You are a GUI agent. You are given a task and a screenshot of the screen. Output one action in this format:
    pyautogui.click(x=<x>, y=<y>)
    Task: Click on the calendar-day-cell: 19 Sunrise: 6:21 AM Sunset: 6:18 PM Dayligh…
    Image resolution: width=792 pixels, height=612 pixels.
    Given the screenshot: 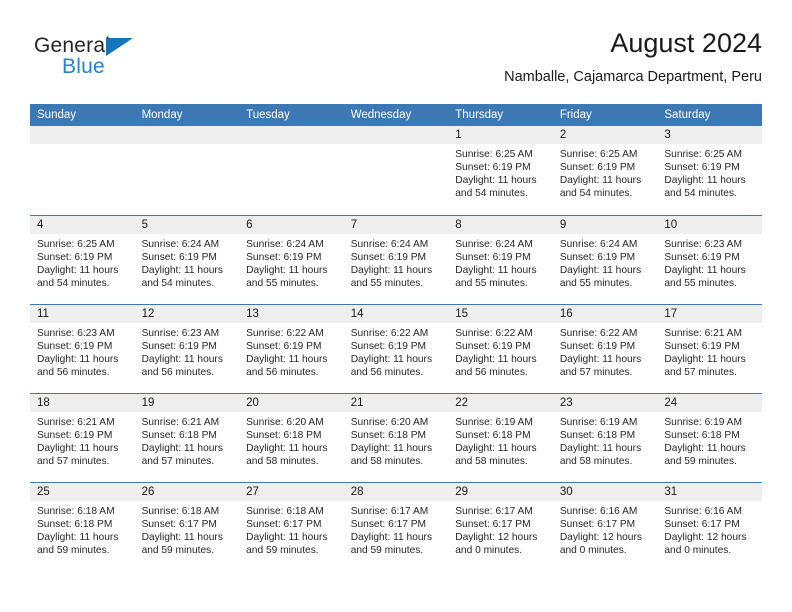 What is the action you would take?
    pyautogui.click(x=187, y=437)
    